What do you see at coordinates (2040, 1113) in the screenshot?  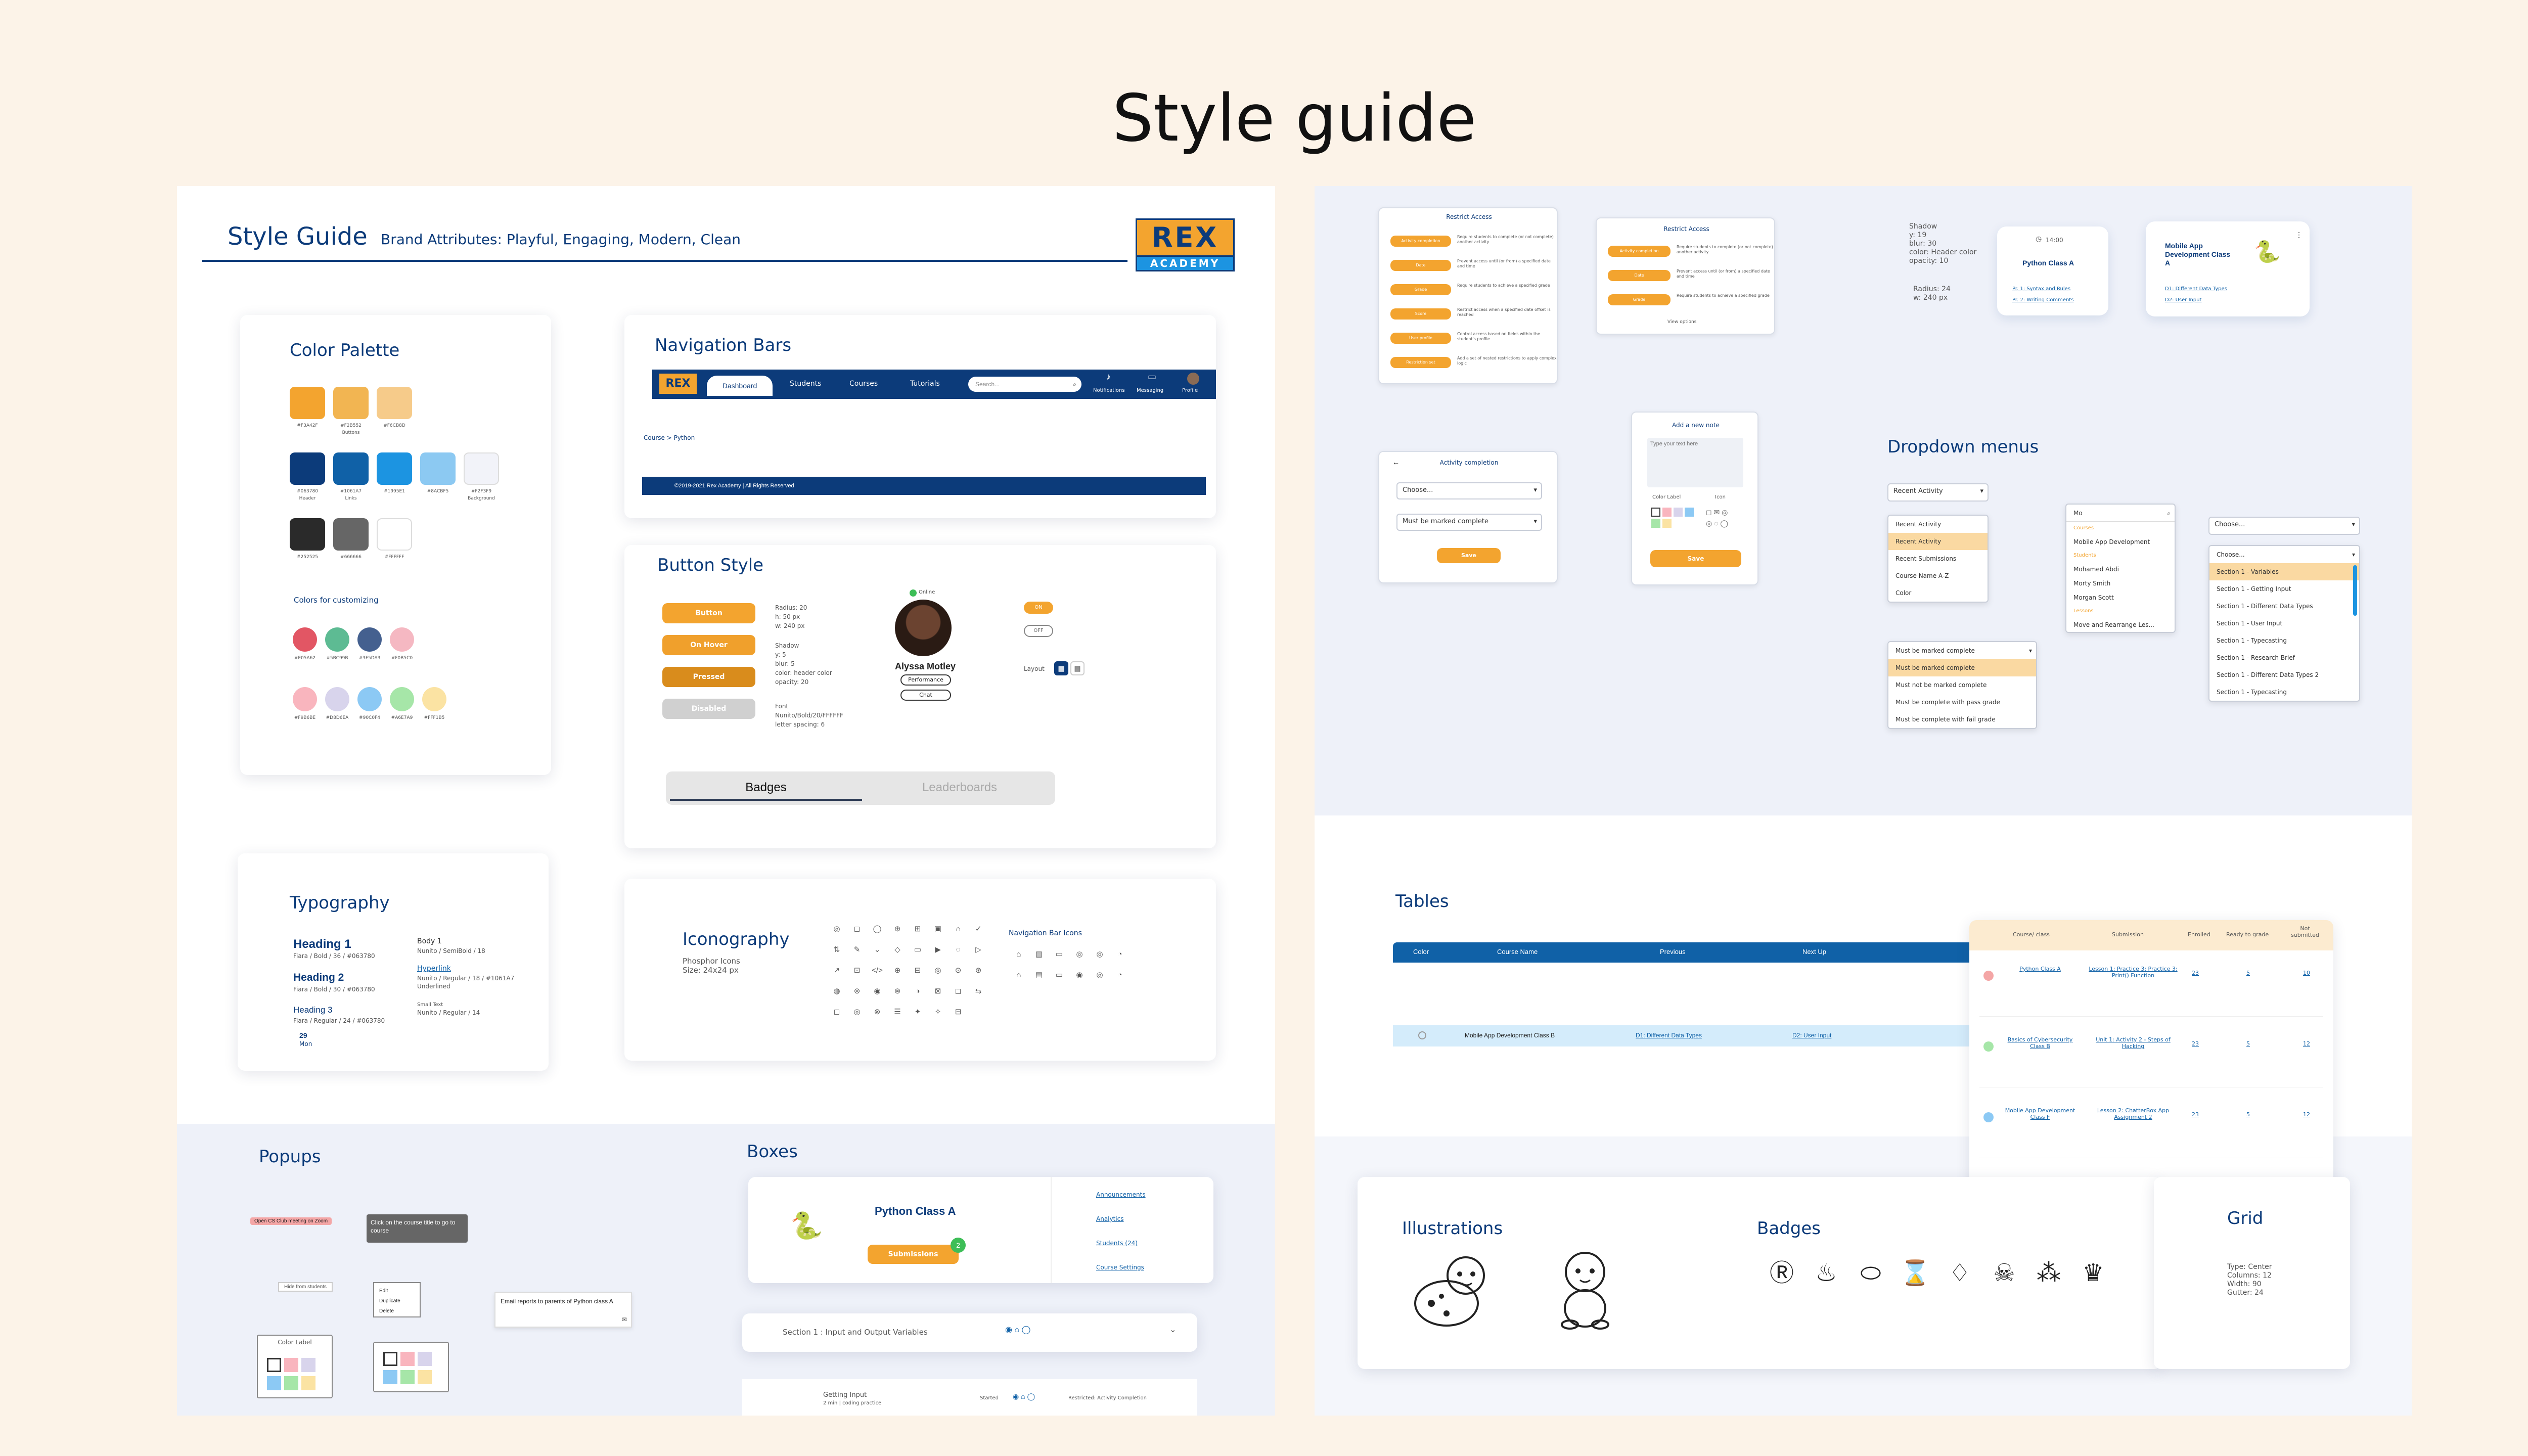 I see `t2-course: Mobile App Development Class F` at bounding box center [2040, 1113].